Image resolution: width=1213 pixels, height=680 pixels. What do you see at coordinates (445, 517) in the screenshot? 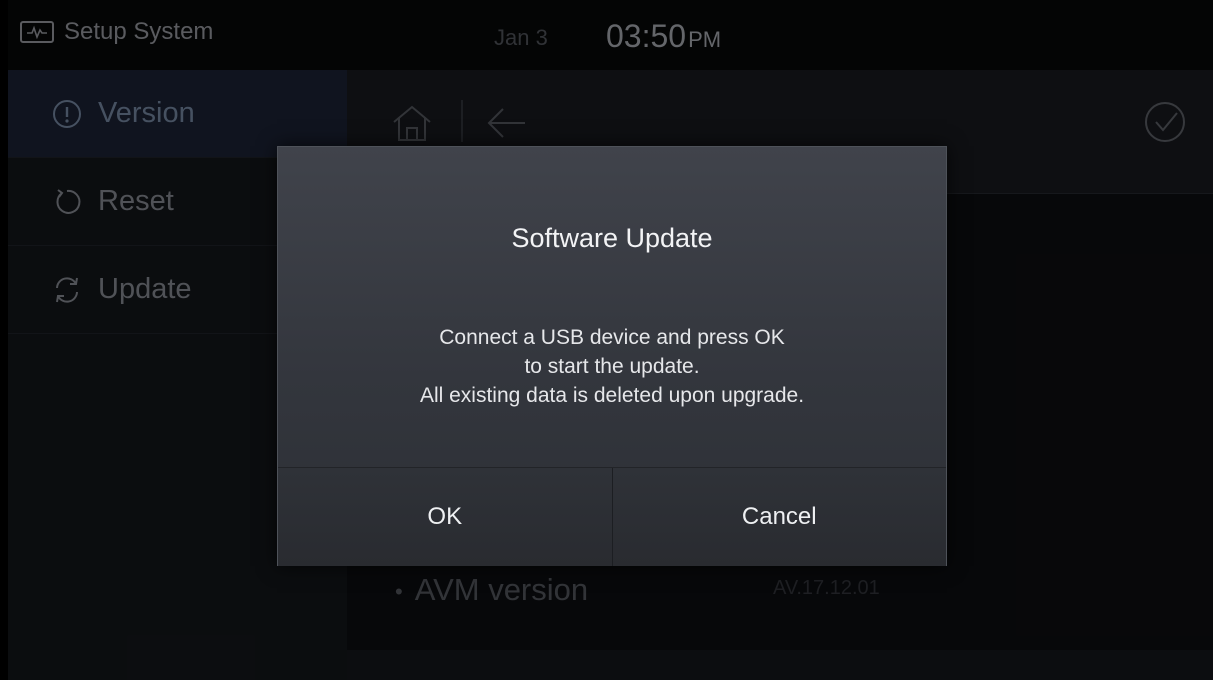
I see `ok-button: OK` at bounding box center [445, 517].